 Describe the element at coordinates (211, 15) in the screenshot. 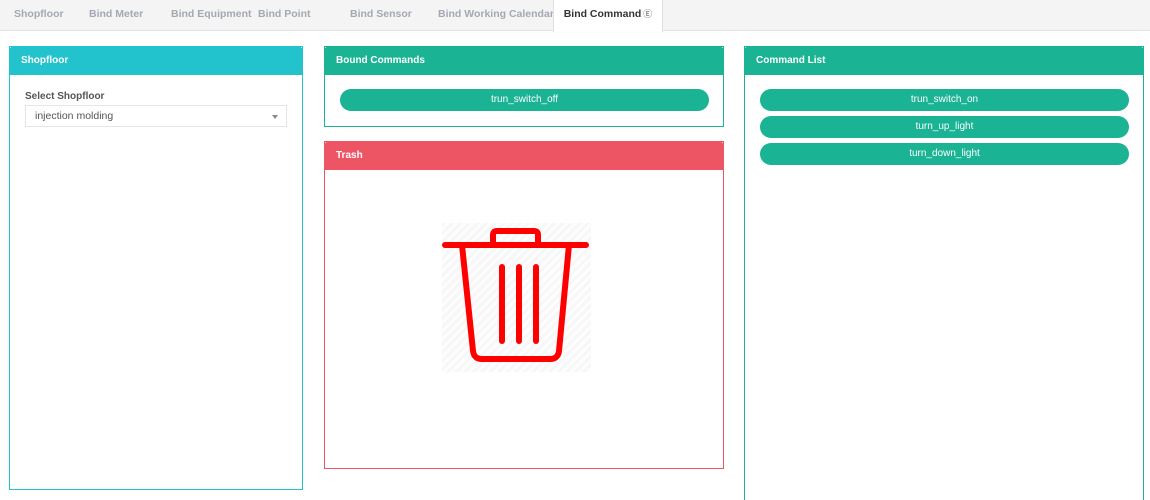

I see `tab-bind-equipment: Bind Equipment` at that location.